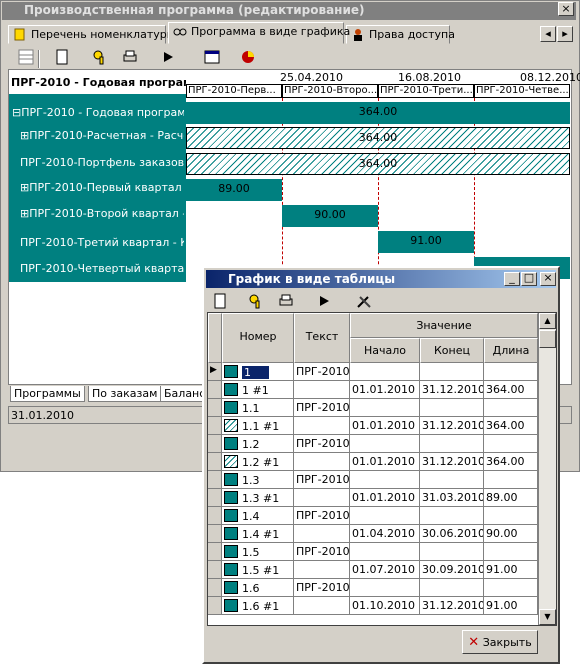  I want to click on scroll-up-button: ▲, so click(547, 321).